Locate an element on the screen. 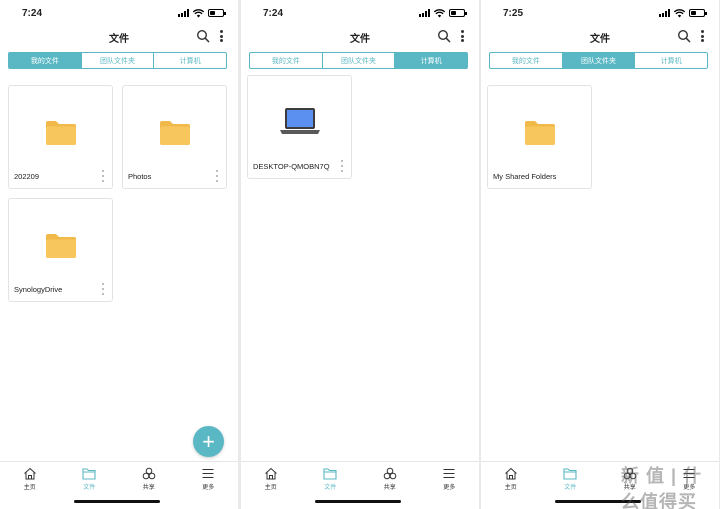  laptop-icon is located at coordinates (300, 121).